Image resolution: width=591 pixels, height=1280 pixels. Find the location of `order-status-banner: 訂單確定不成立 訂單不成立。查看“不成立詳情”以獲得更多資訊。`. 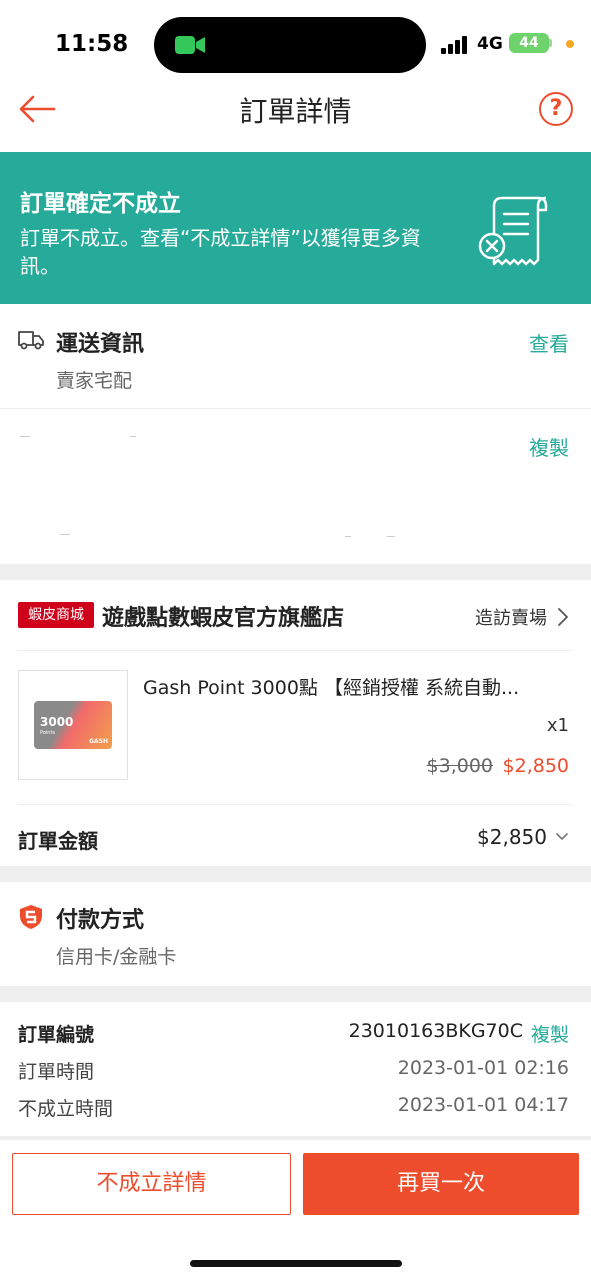

order-status-banner: 訂單確定不成立 訂單不成立。查看“不成立詳情”以獲得更多資訊。 is located at coordinates (295, 228).